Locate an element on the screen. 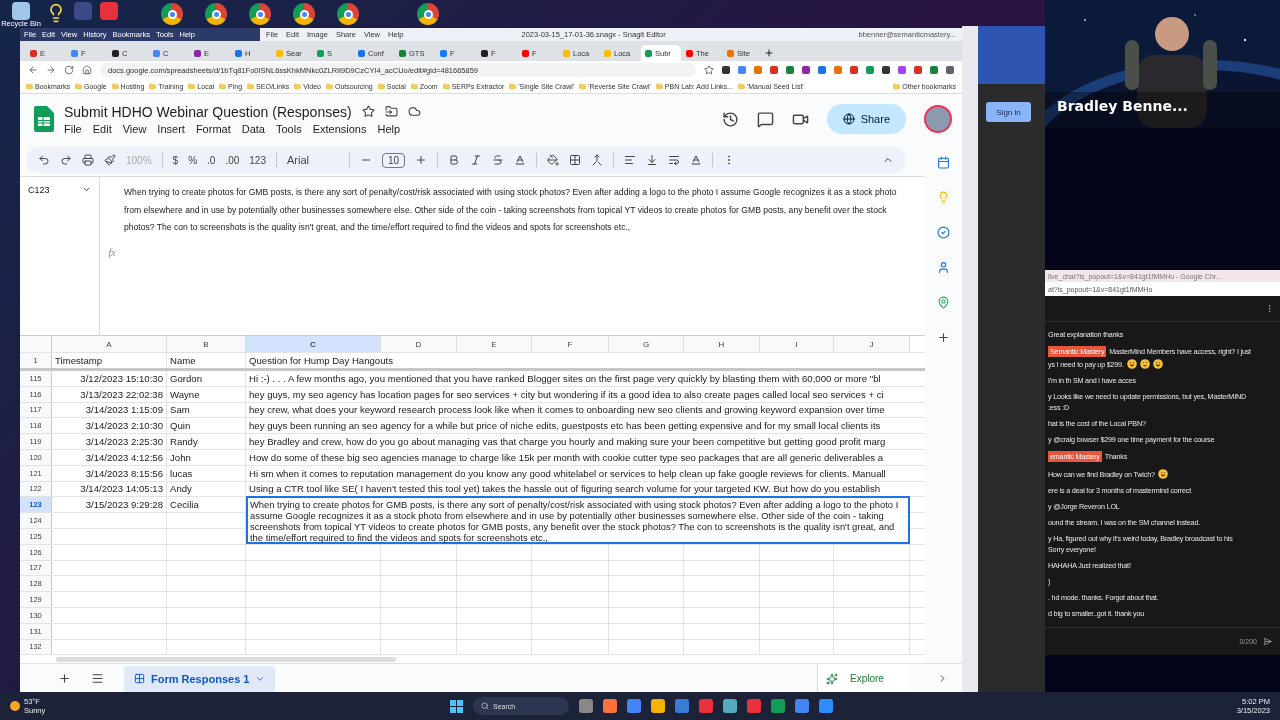 Image resolution: width=1280 pixels, height=720 pixels. column-header: A is located at coordinates (109, 344).